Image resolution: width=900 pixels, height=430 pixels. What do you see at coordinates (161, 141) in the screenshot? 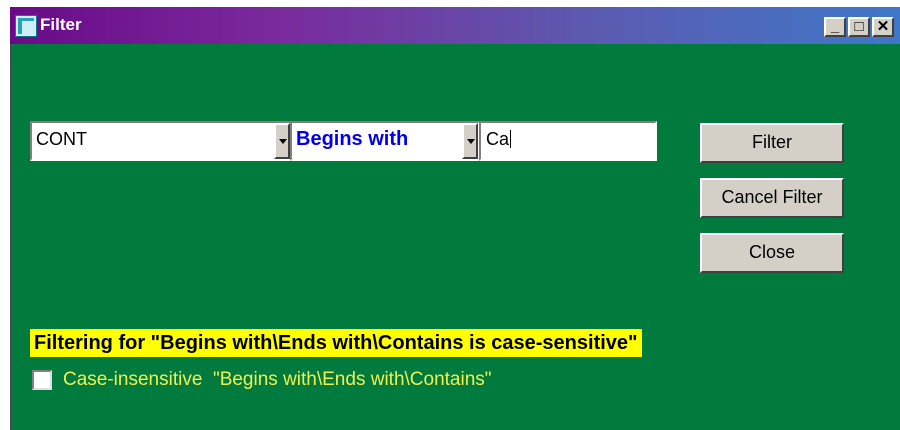
I see `field-select: CONT` at bounding box center [161, 141].